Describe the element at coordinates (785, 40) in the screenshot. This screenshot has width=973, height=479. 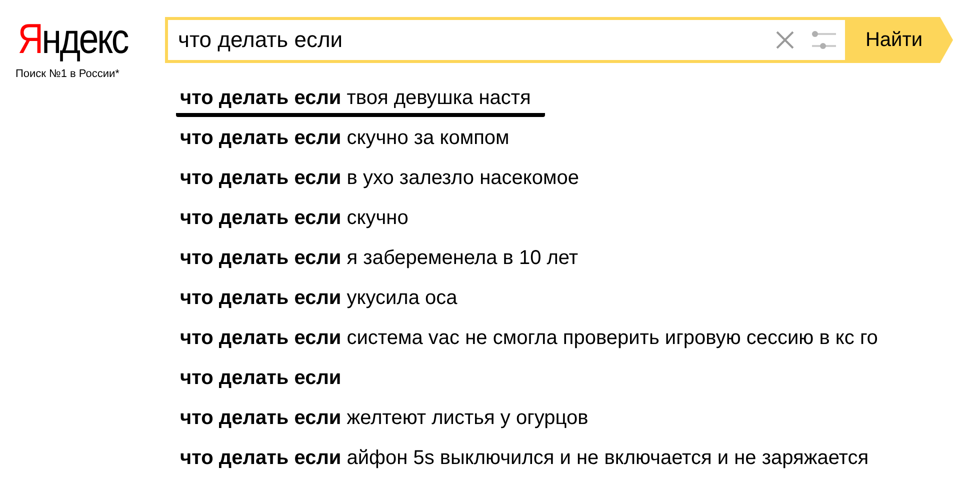
I see `close-icon` at that location.